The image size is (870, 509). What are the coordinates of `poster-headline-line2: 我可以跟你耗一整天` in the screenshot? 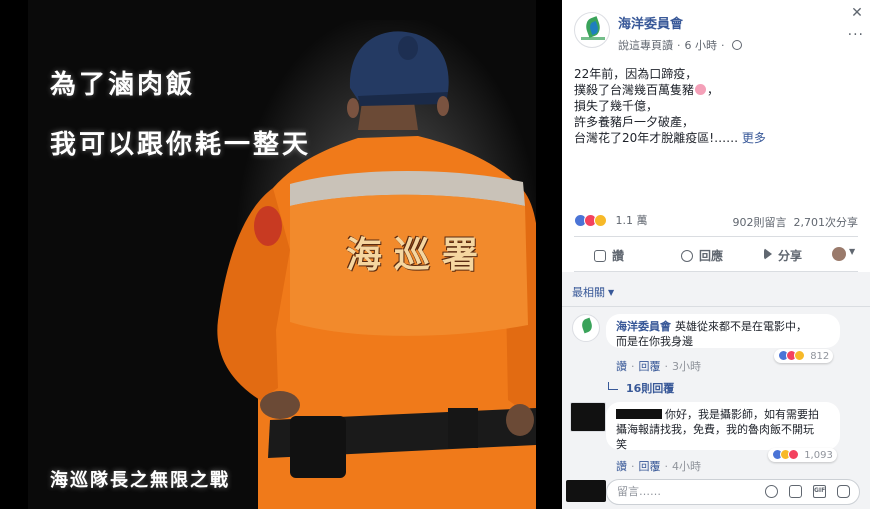 It's located at (181, 145).